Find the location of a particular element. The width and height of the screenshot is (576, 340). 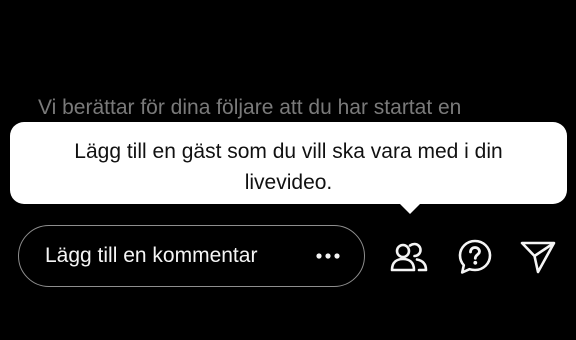

send-paper-plane-icon is located at coordinates (538, 257).